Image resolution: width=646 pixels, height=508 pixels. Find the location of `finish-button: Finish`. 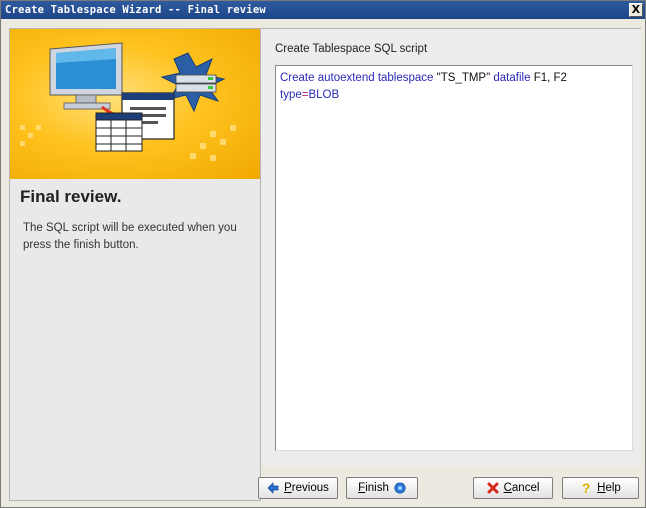

finish-button: Finish is located at coordinates (382, 488).